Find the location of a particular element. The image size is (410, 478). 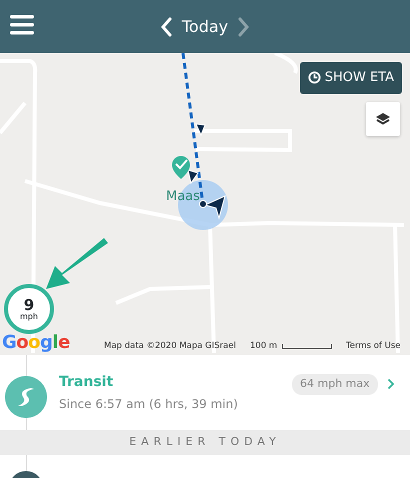

scale-bar is located at coordinates (307, 346).